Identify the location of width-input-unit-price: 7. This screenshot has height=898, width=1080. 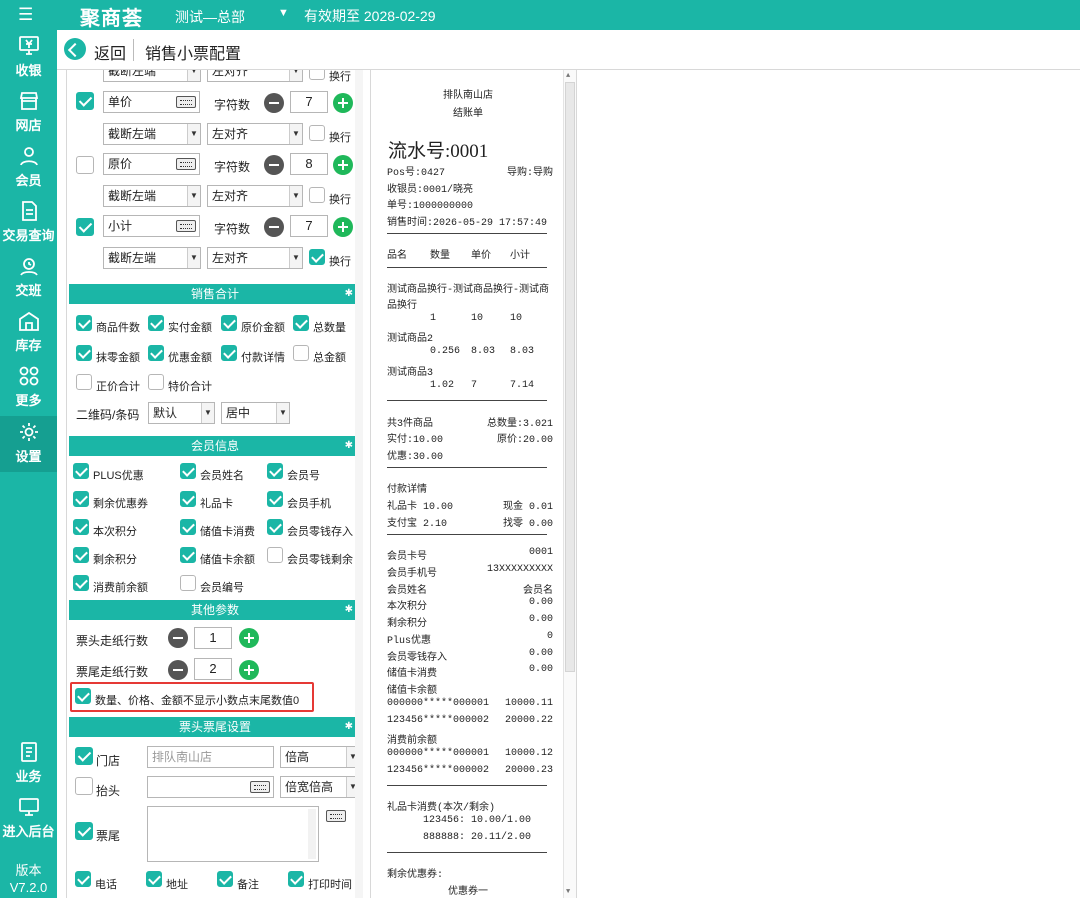
(309, 102).